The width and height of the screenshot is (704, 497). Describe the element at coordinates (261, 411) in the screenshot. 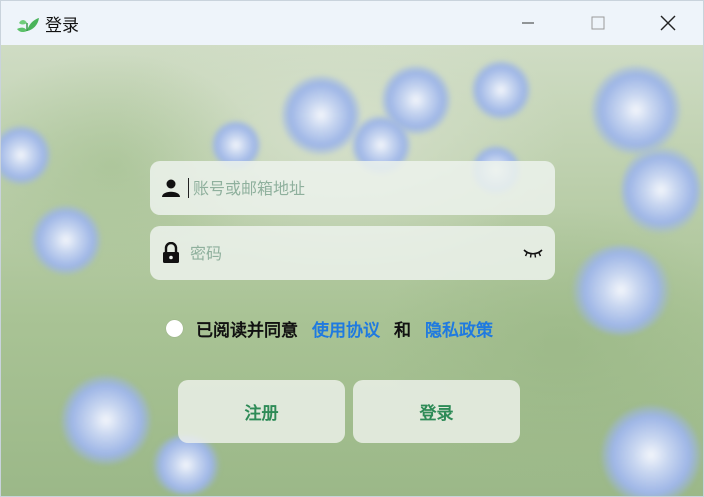

I see `register-button: 注册` at that location.